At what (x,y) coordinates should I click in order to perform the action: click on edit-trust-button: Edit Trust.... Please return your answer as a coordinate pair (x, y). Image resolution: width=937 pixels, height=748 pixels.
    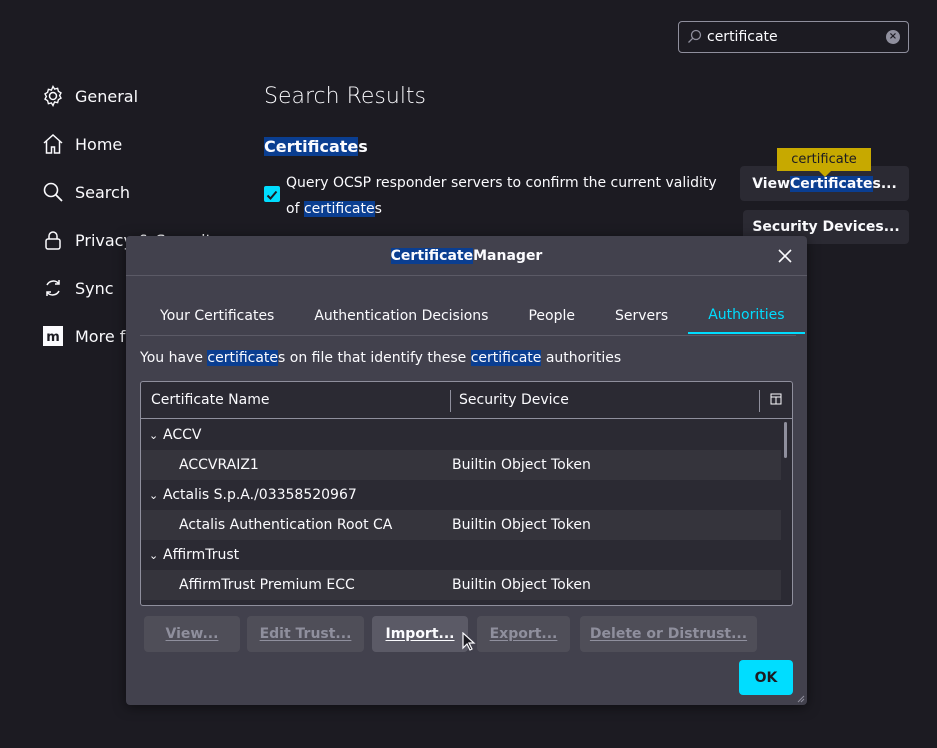
    Looking at the image, I should click on (305, 634).